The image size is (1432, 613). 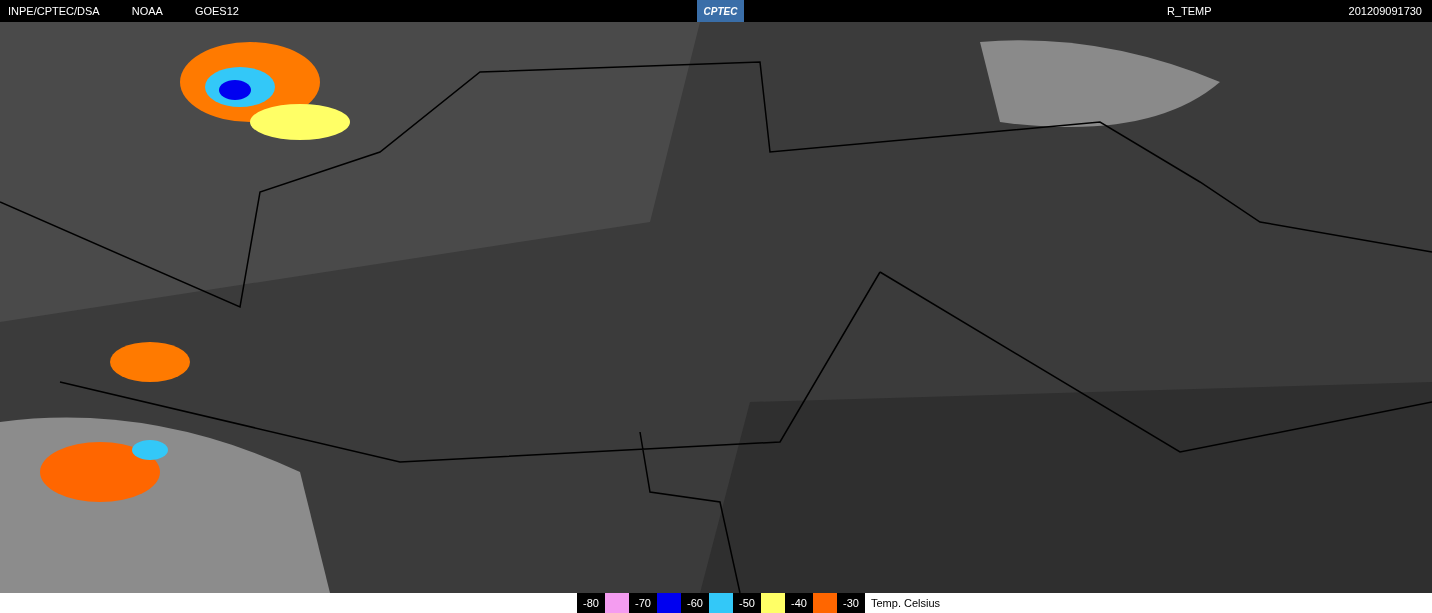 I want to click on product-label: R_TEMP, so click(x=1189, y=11).